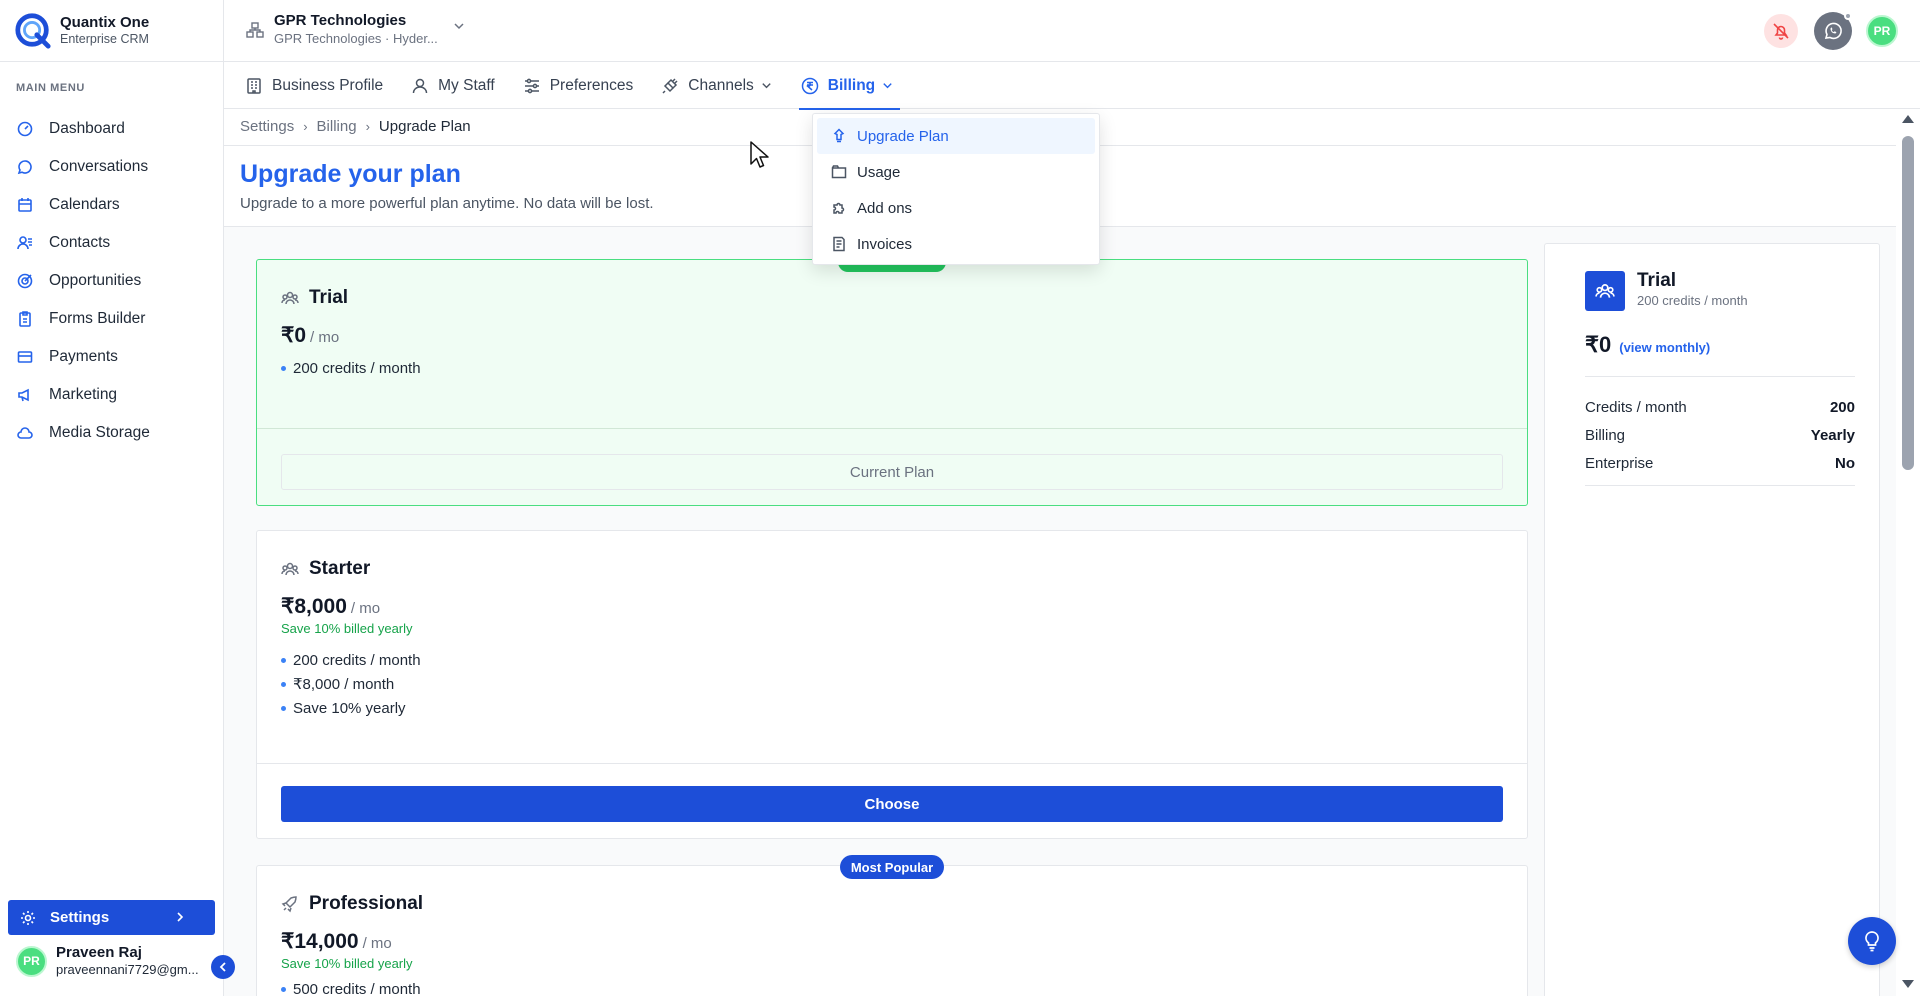 The height and width of the screenshot is (996, 1920). What do you see at coordinates (116, 319) in the screenshot?
I see `sidebar-item-forms-builder: Forms Builder` at bounding box center [116, 319].